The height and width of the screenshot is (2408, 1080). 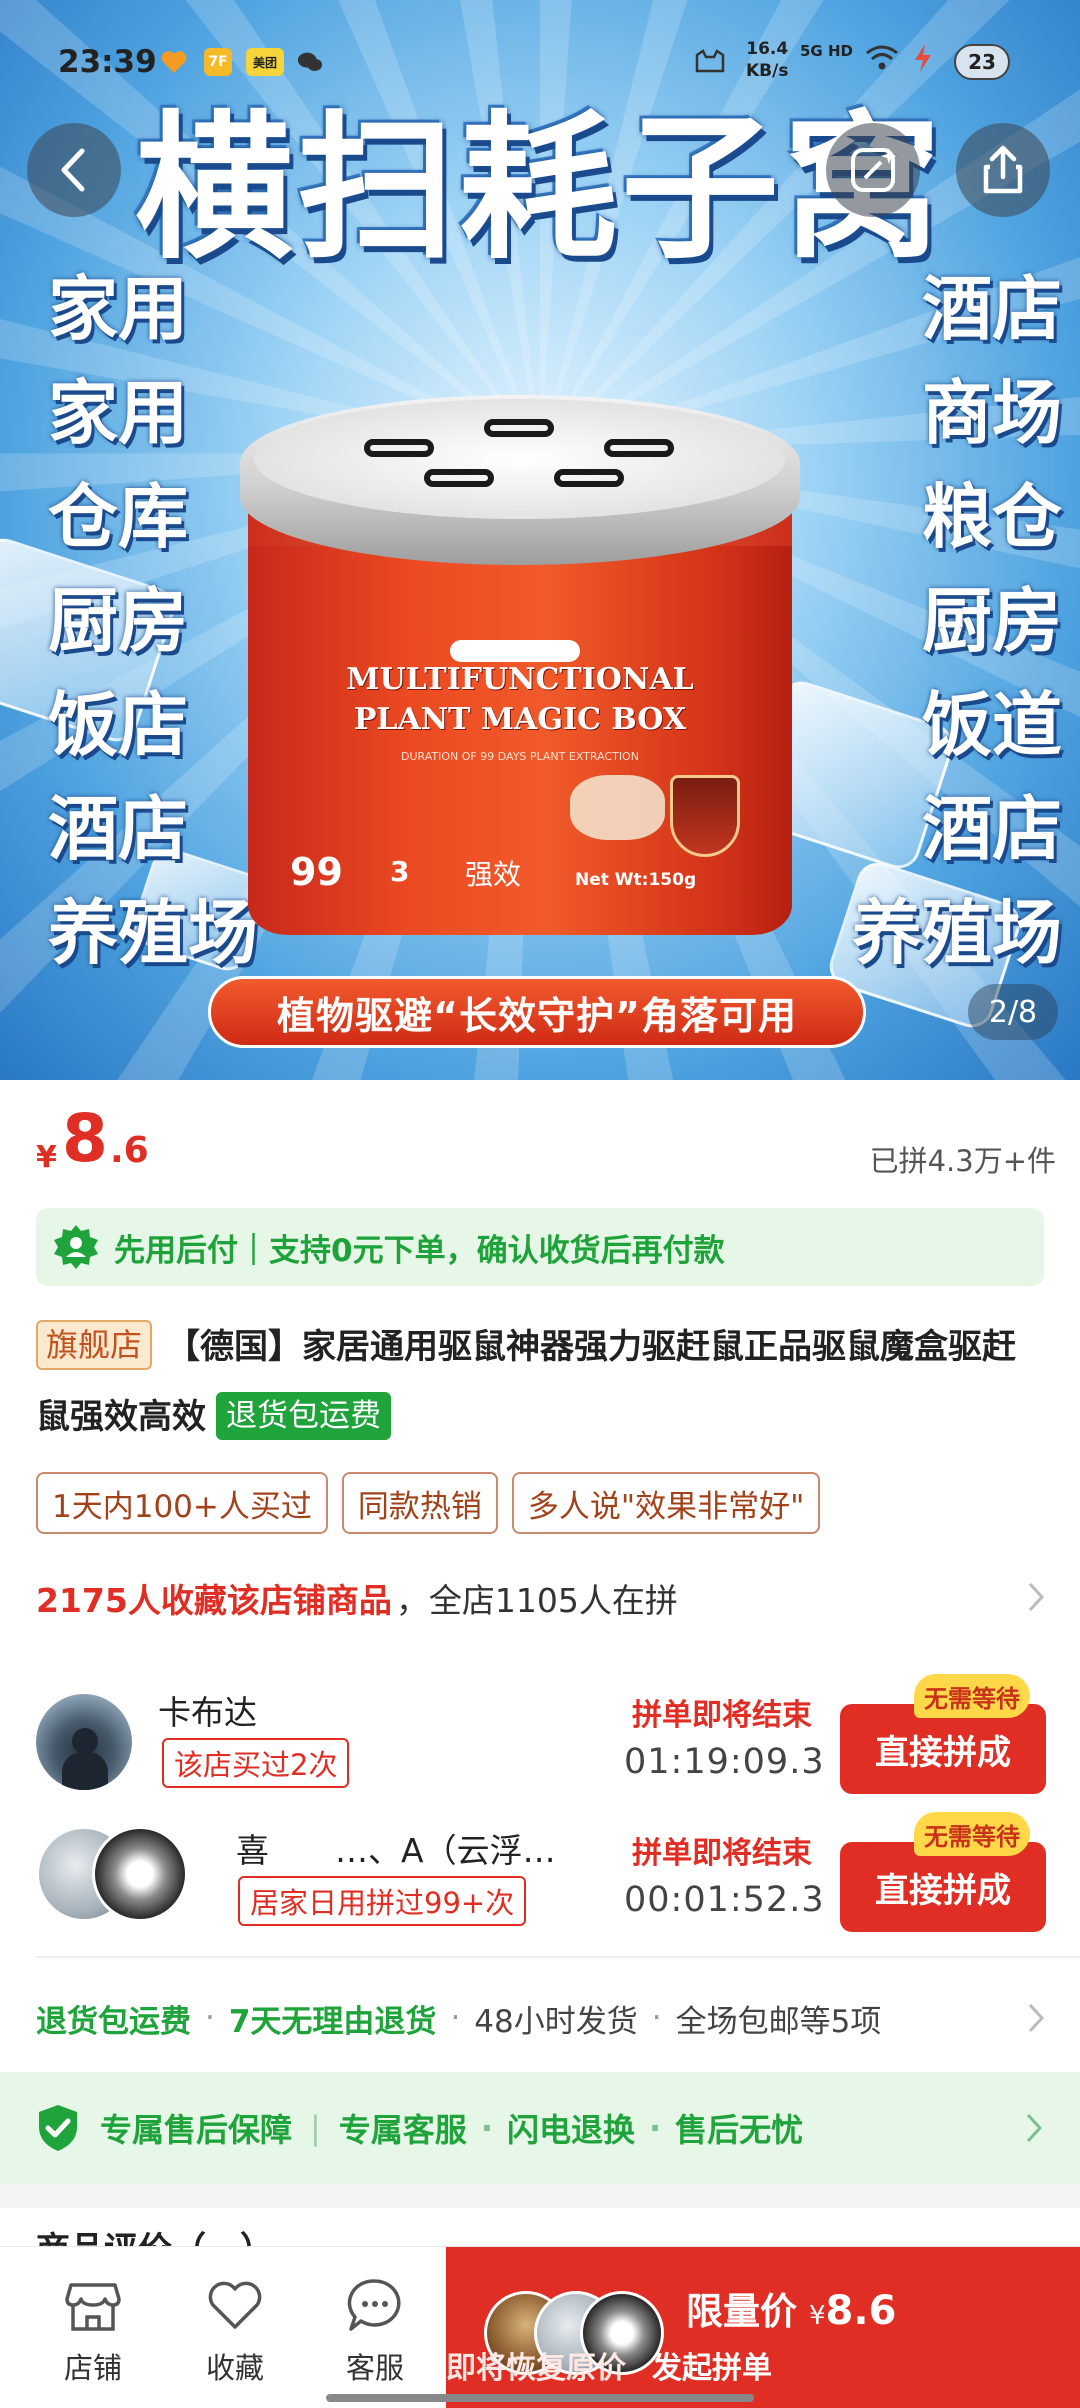 I want to click on jar-label: MULTIFUNCTIONAL PLANT MAGIC BOX, so click(x=520, y=700).